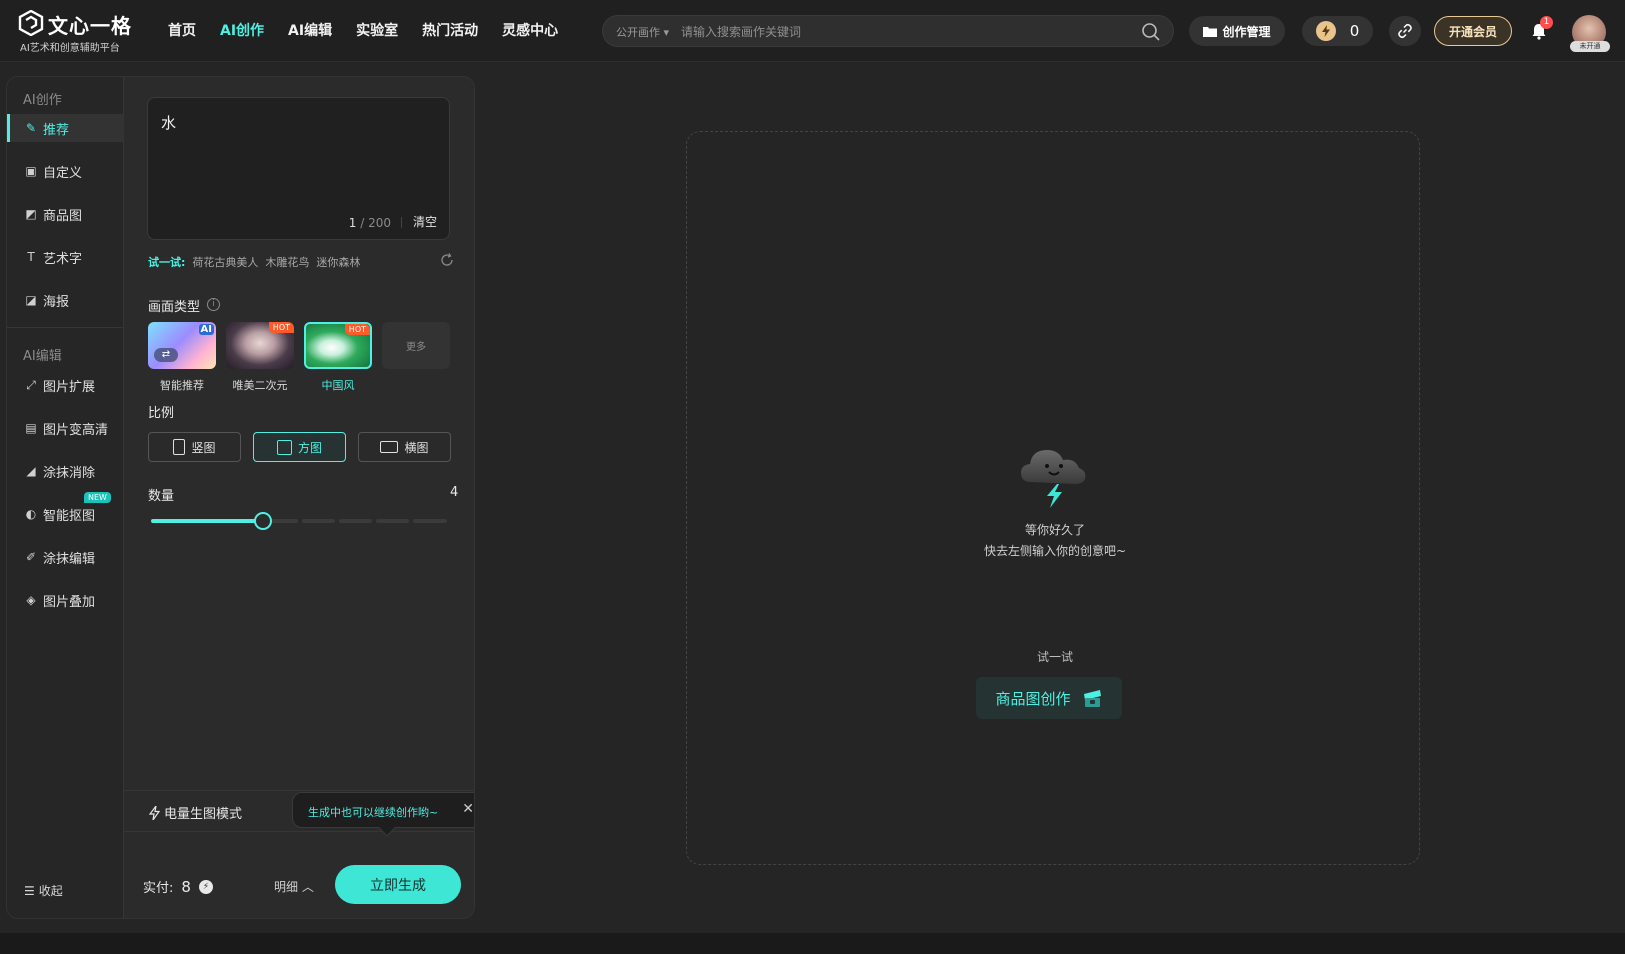 The height and width of the screenshot is (954, 1625). I want to click on prompt-divider, so click(401, 222).